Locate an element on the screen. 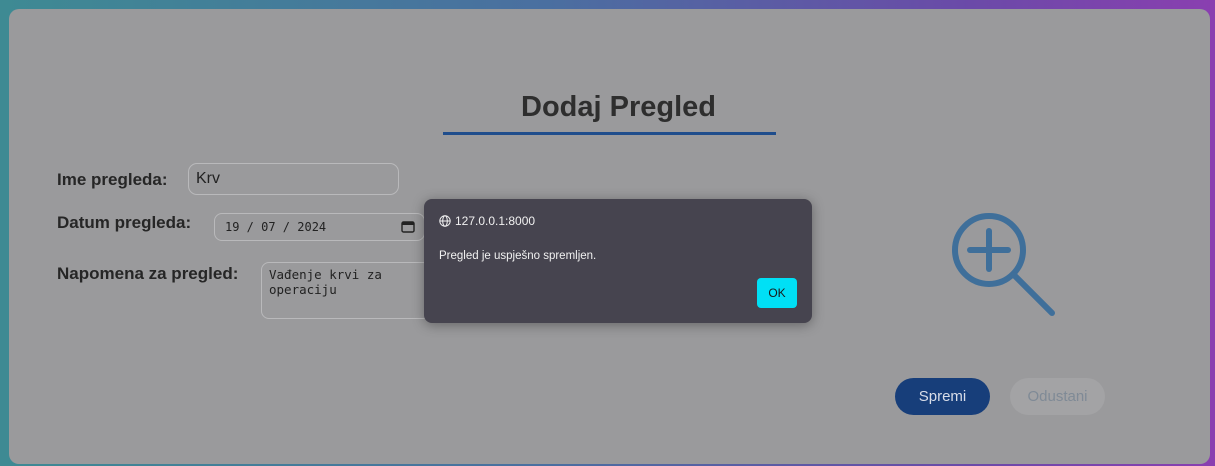  ok-button: OK is located at coordinates (777, 293).